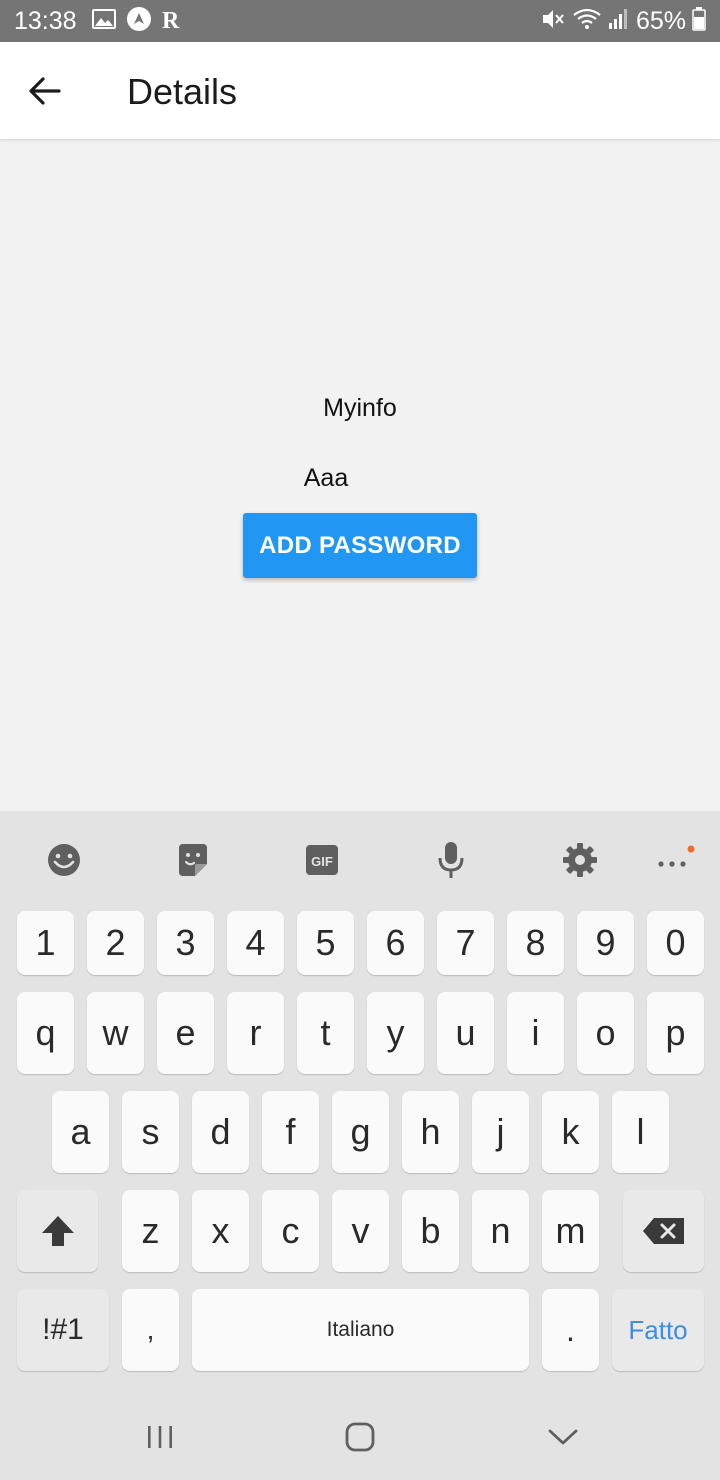 The image size is (720, 1480). I want to click on comma-label: ,, so click(150, 1329).